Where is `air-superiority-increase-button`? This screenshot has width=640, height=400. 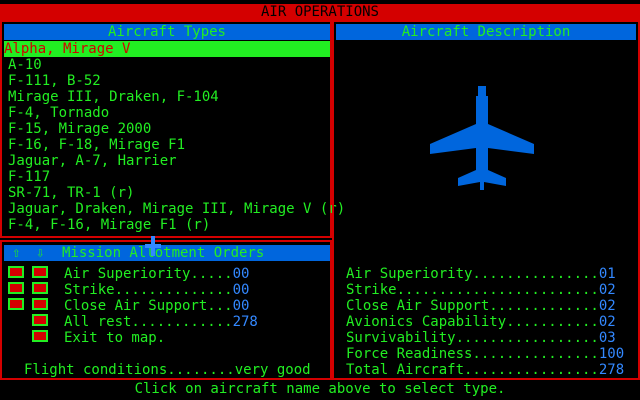 air-superiority-increase-button is located at coordinates (40, 272).